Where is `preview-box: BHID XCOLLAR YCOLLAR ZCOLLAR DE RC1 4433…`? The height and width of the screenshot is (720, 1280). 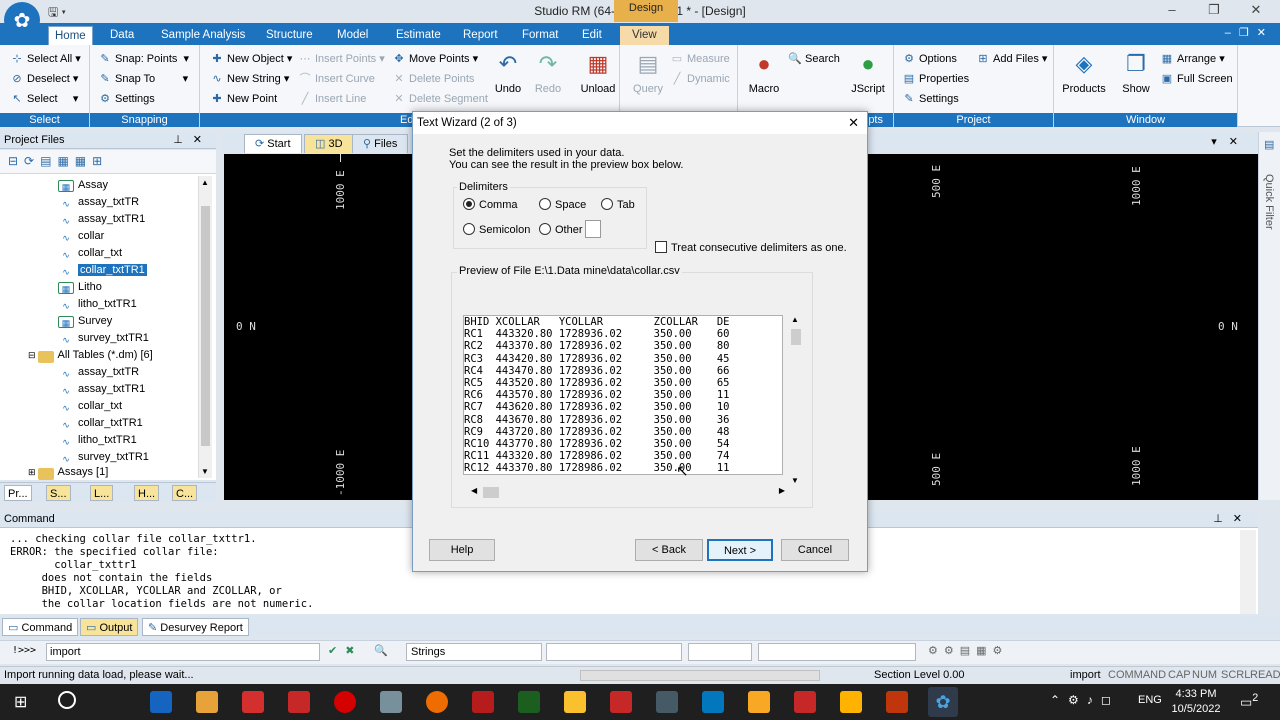 preview-box: BHID XCOLLAR YCOLLAR ZCOLLAR DE RC1 4433… is located at coordinates (623, 395).